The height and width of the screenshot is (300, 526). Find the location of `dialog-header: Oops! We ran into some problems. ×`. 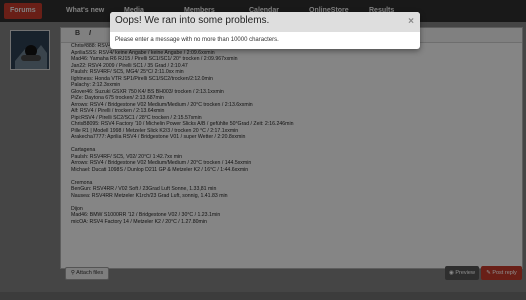

dialog-header: Oops! We ran into some problems. × is located at coordinates (265, 22).